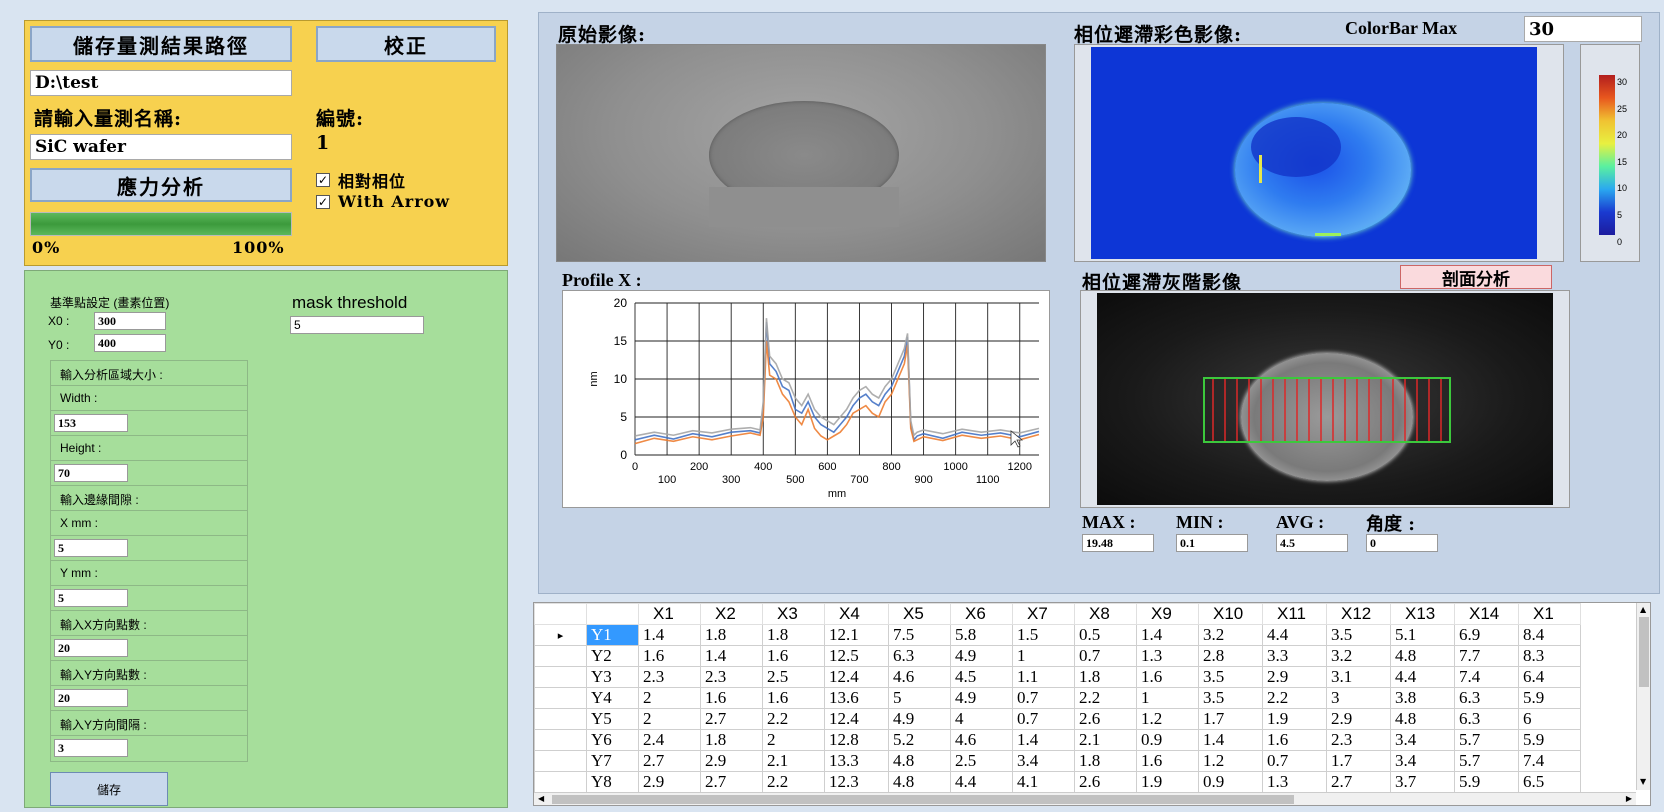 This screenshot has width=1664, height=812. I want to click on grid-cell: 6, so click(1549, 719).